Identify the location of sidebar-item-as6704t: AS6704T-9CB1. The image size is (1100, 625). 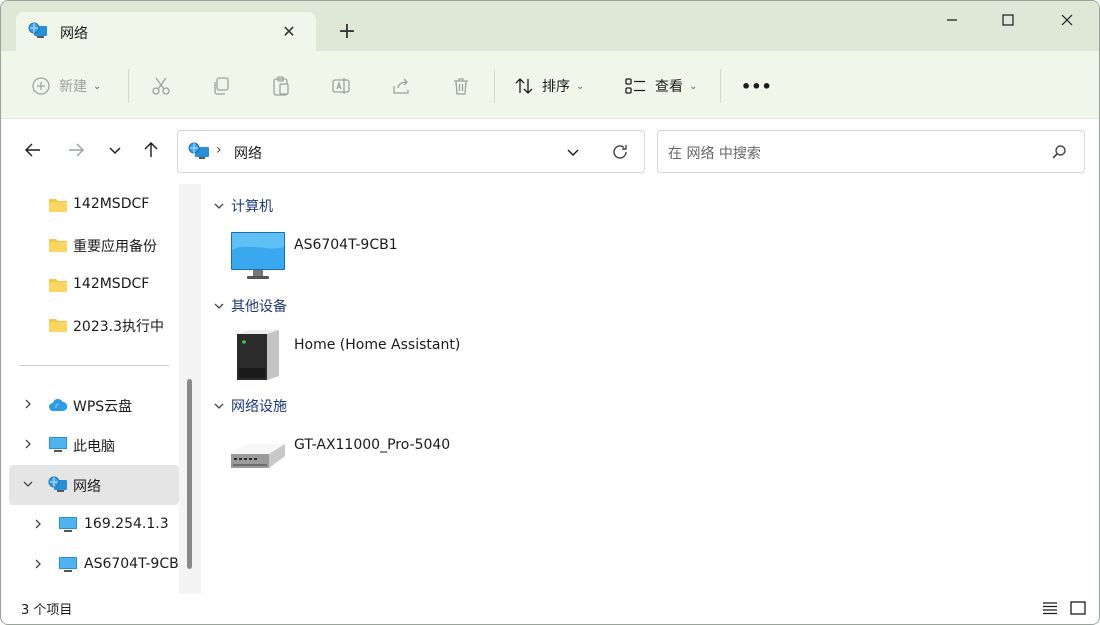
(94, 565).